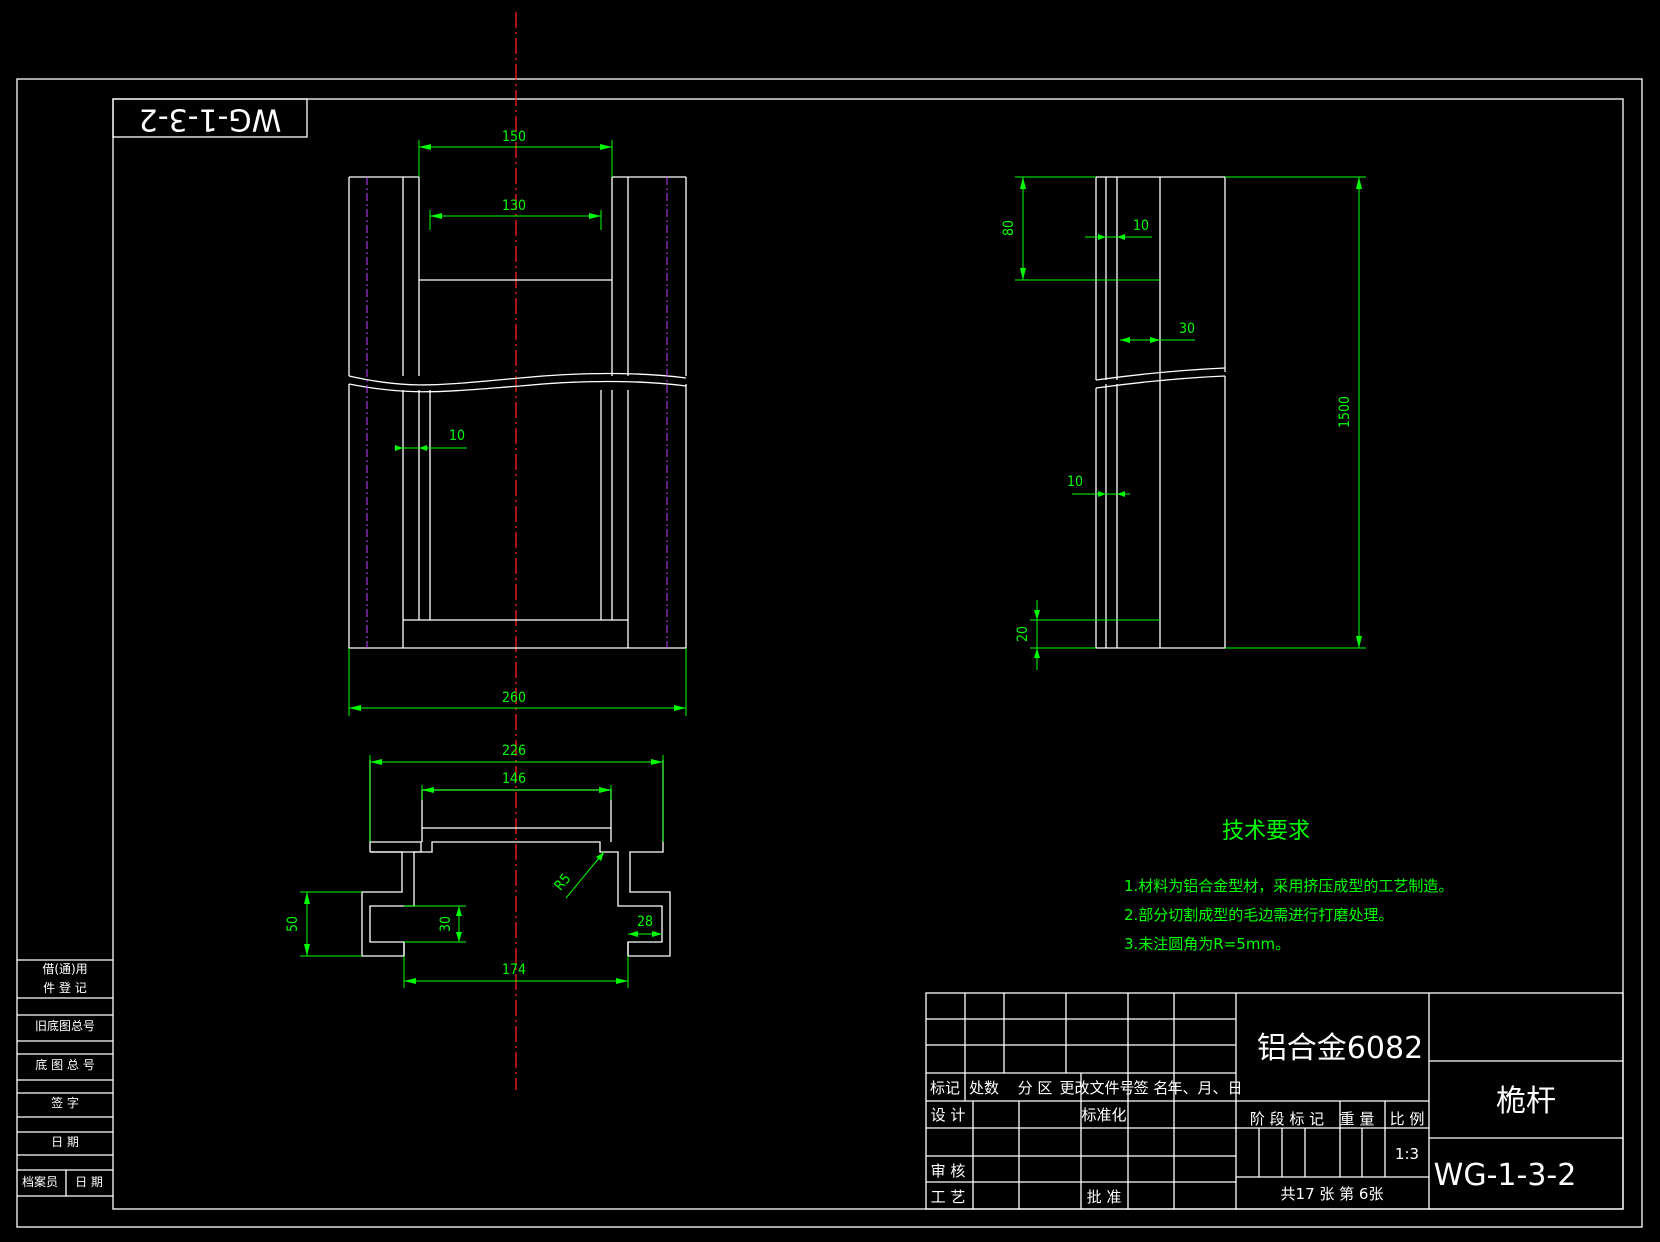 Image resolution: width=1660 pixels, height=1242 pixels. I want to click on dim-130: 130, so click(514, 206).